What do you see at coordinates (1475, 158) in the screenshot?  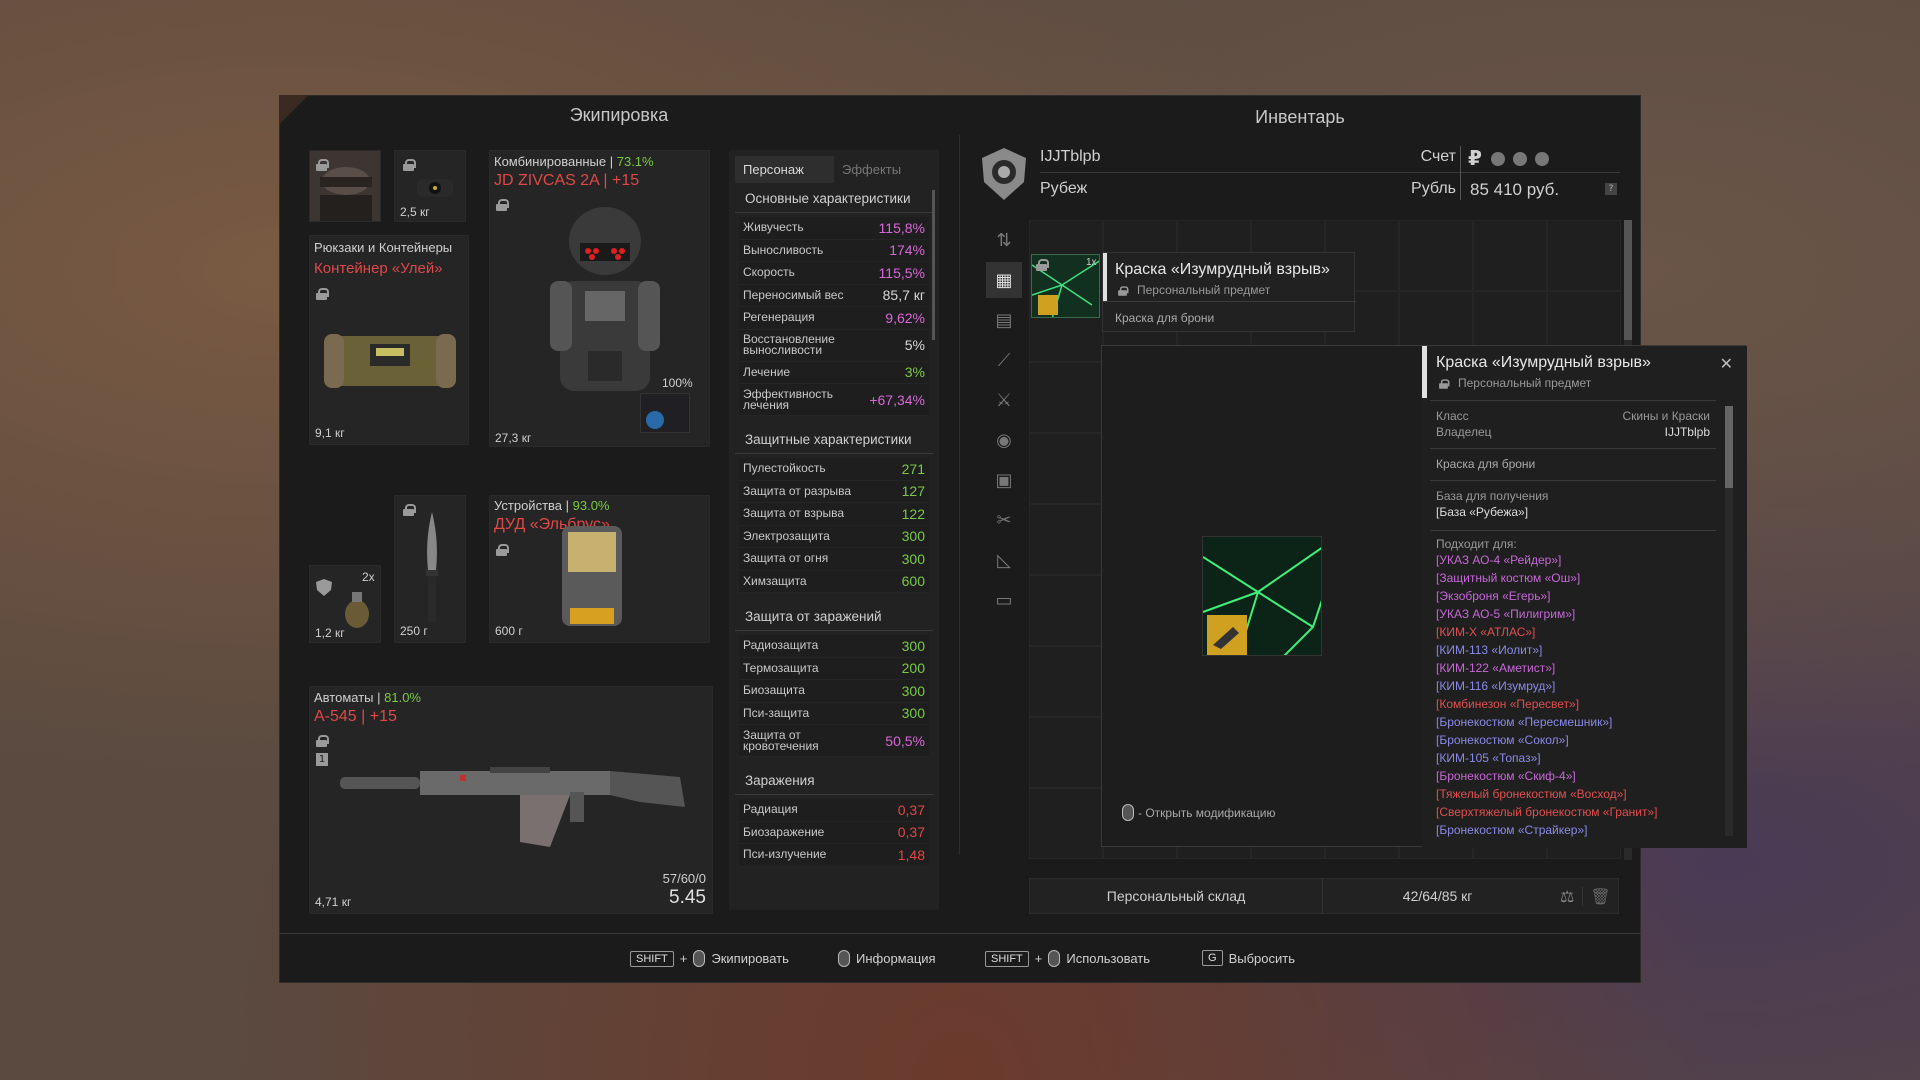 I see `ruble-icon: ₽` at bounding box center [1475, 158].